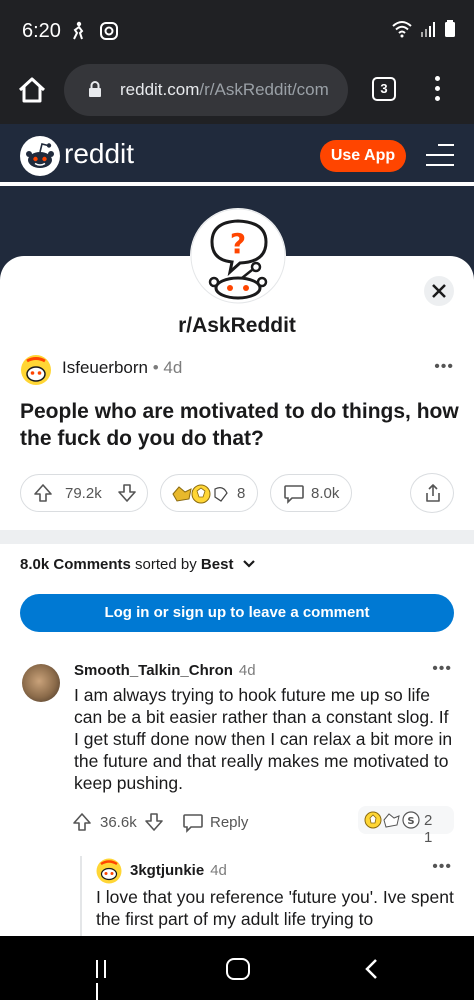  What do you see at coordinates (167, 870) in the screenshot?
I see `comment-author-name: 3kgtjunkie` at bounding box center [167, 870].